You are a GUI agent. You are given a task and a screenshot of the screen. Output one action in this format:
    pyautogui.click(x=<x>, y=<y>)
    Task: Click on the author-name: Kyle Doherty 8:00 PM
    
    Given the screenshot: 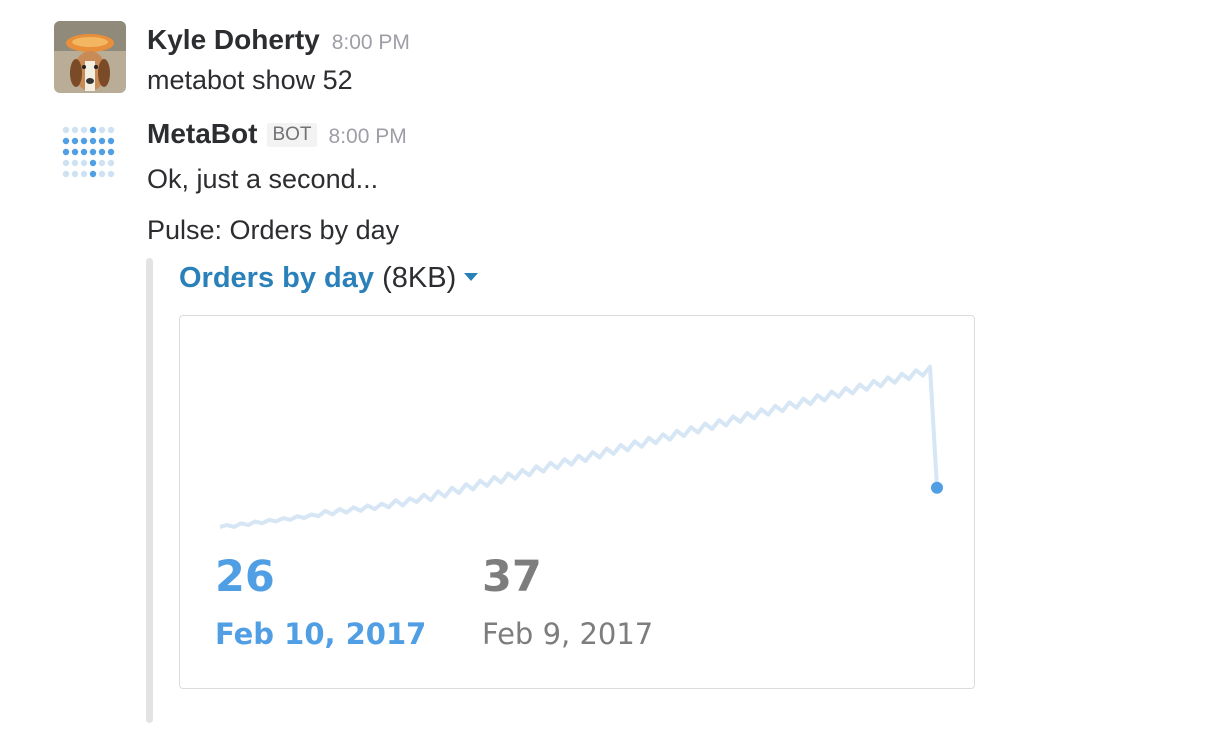 What is the action you would take?
    pyautogui.click(x=278, y=40)
    